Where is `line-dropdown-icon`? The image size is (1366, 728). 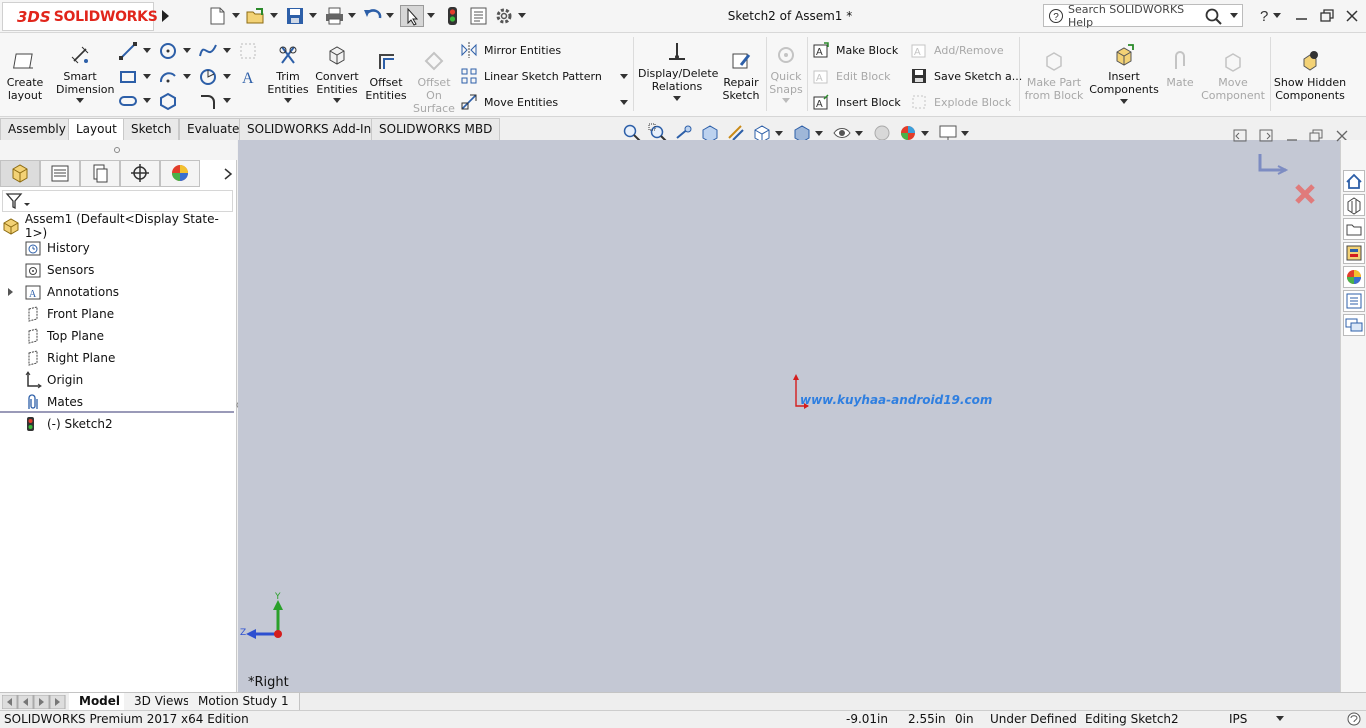 line-dropdown-icon is located at coordinates (147, 51).